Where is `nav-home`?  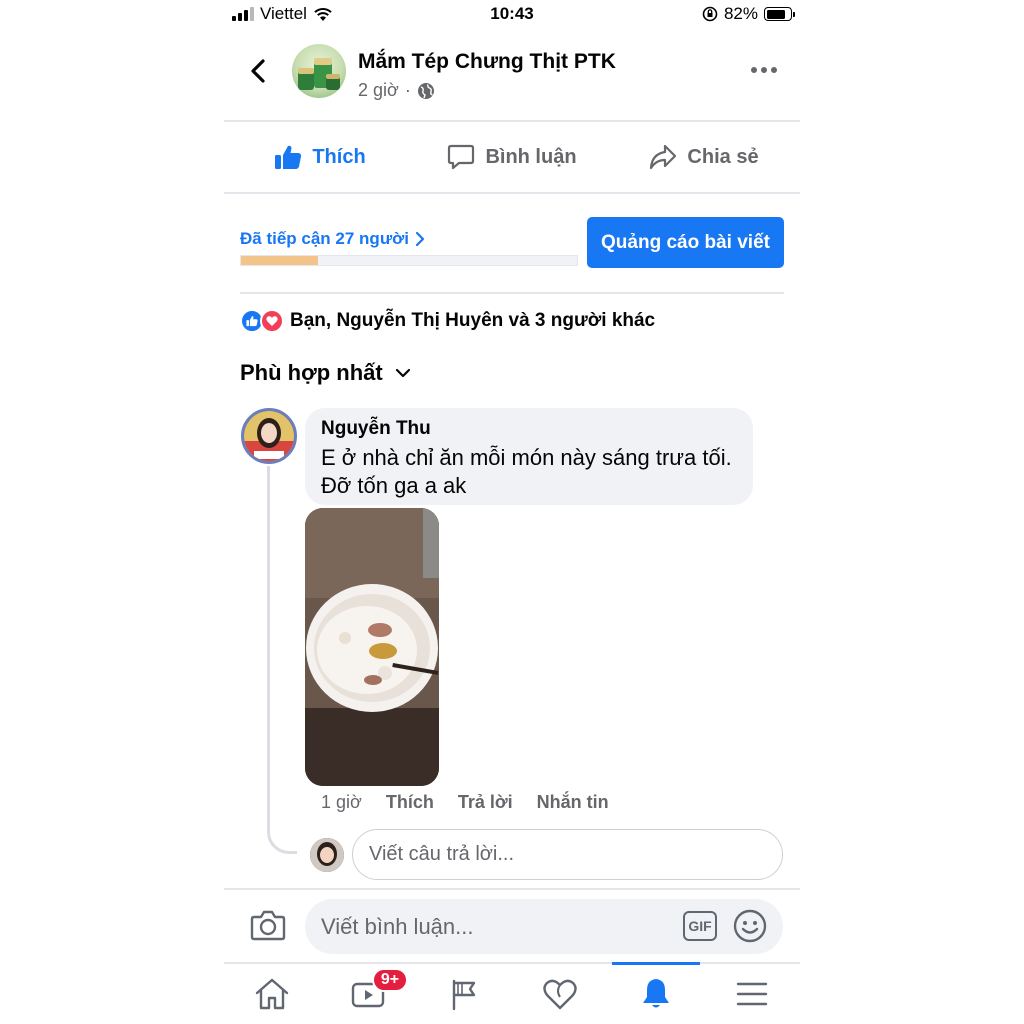 nav-home is located at coordinates (272, 994).